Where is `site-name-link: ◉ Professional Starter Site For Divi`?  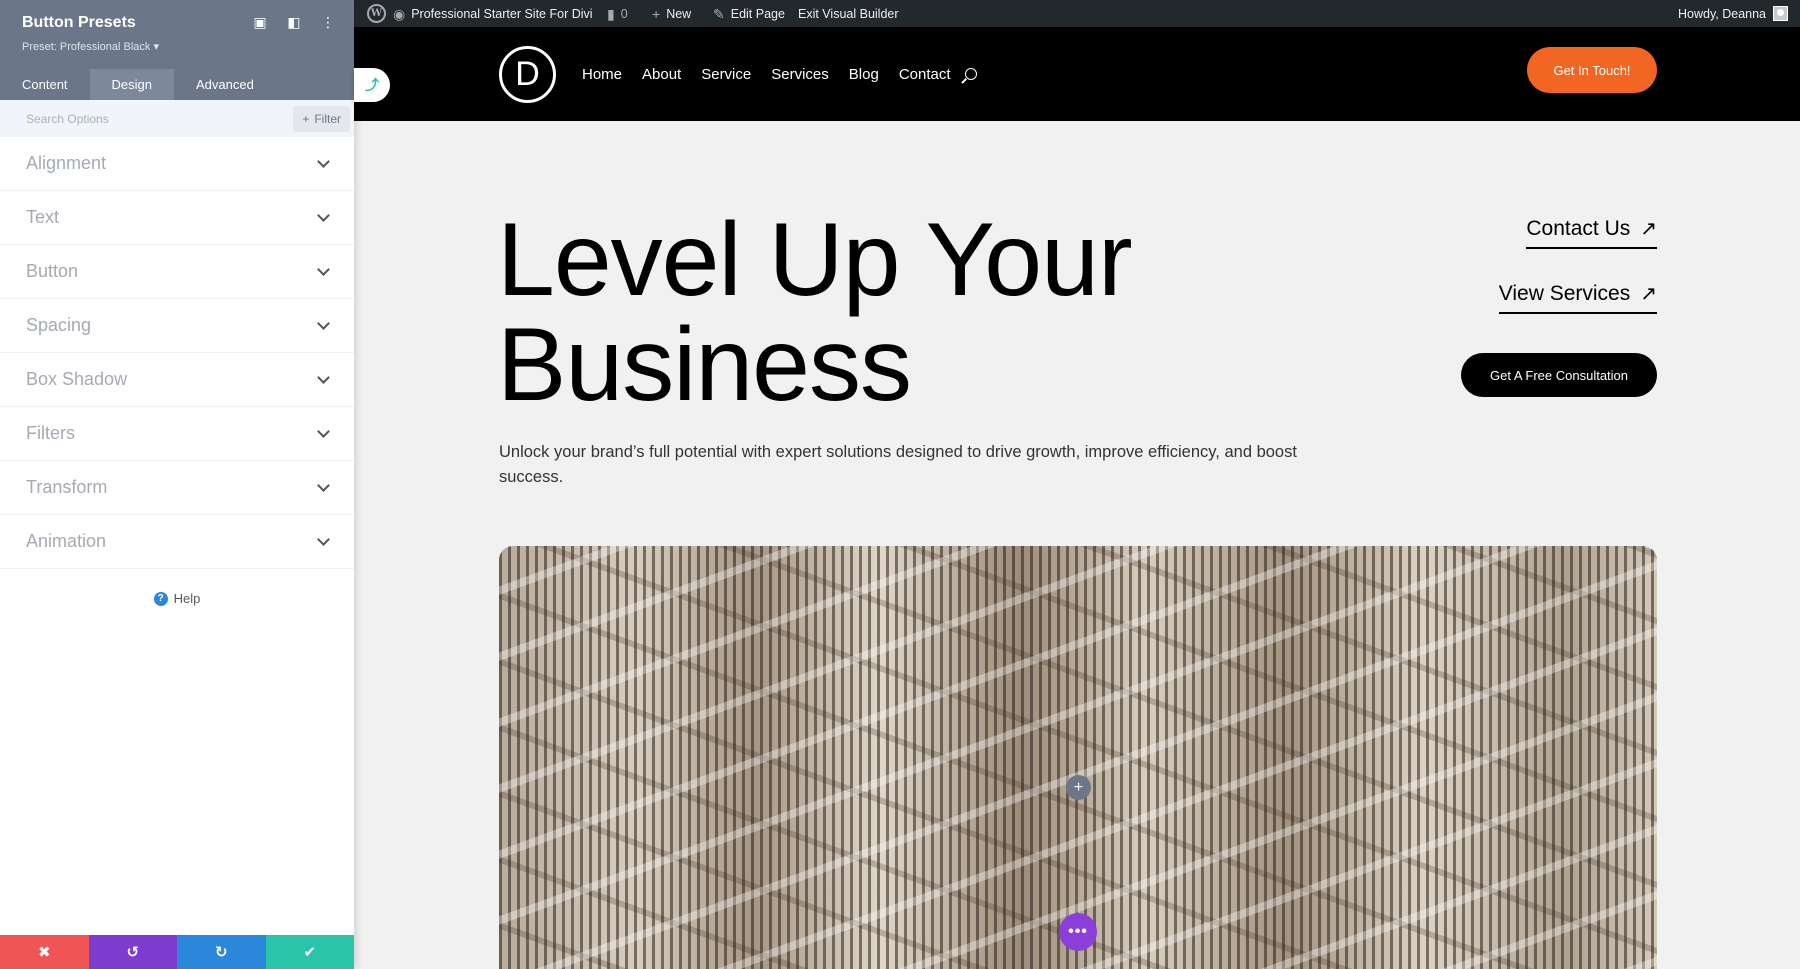 site-name-link: ◉ Professional Starter Site For Divi is located at coordinates (493, 13).